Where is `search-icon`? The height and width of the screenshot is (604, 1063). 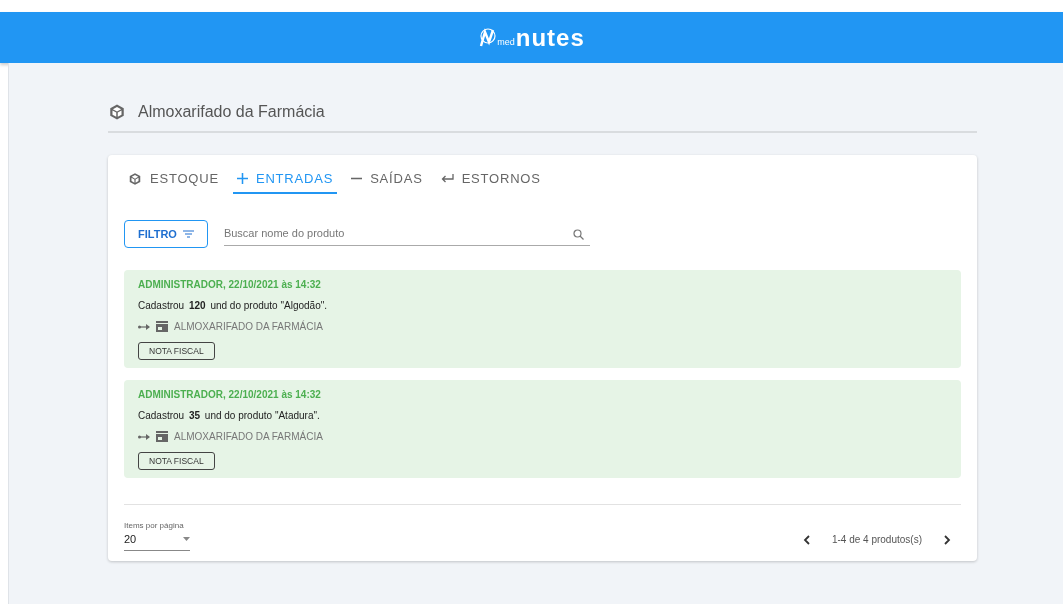 search-icon is located at coordinates (578, 234).